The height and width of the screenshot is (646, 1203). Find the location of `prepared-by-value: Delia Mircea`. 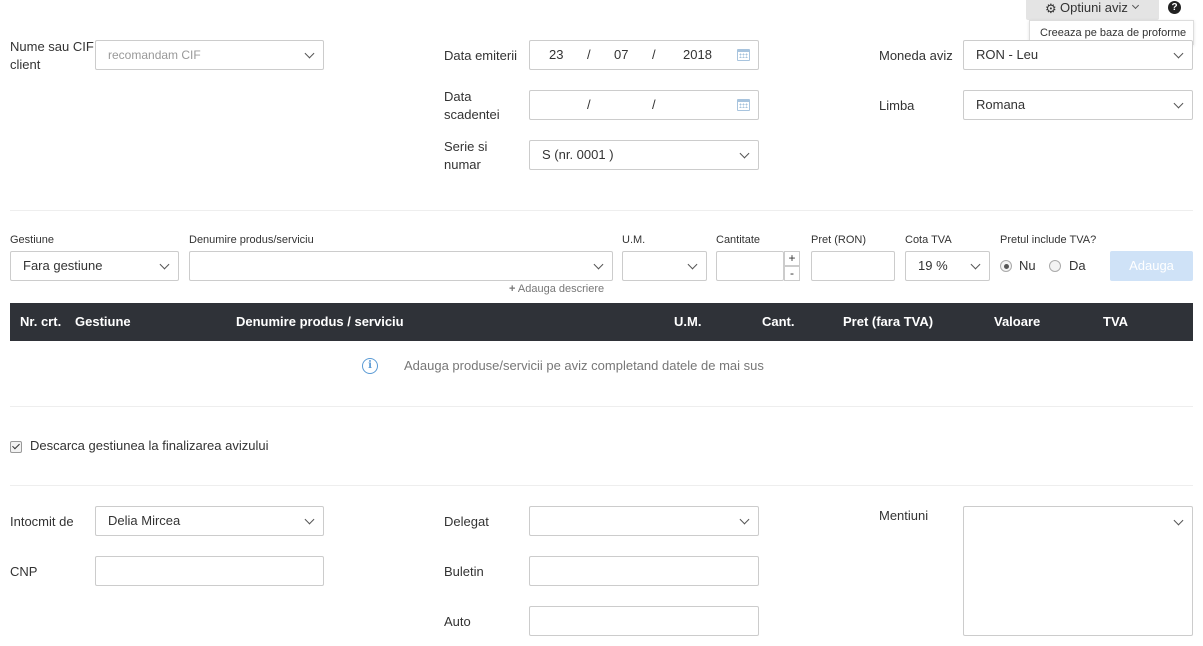

prepared-by-value: Delia Mircea is located at coordinates (144, 520).